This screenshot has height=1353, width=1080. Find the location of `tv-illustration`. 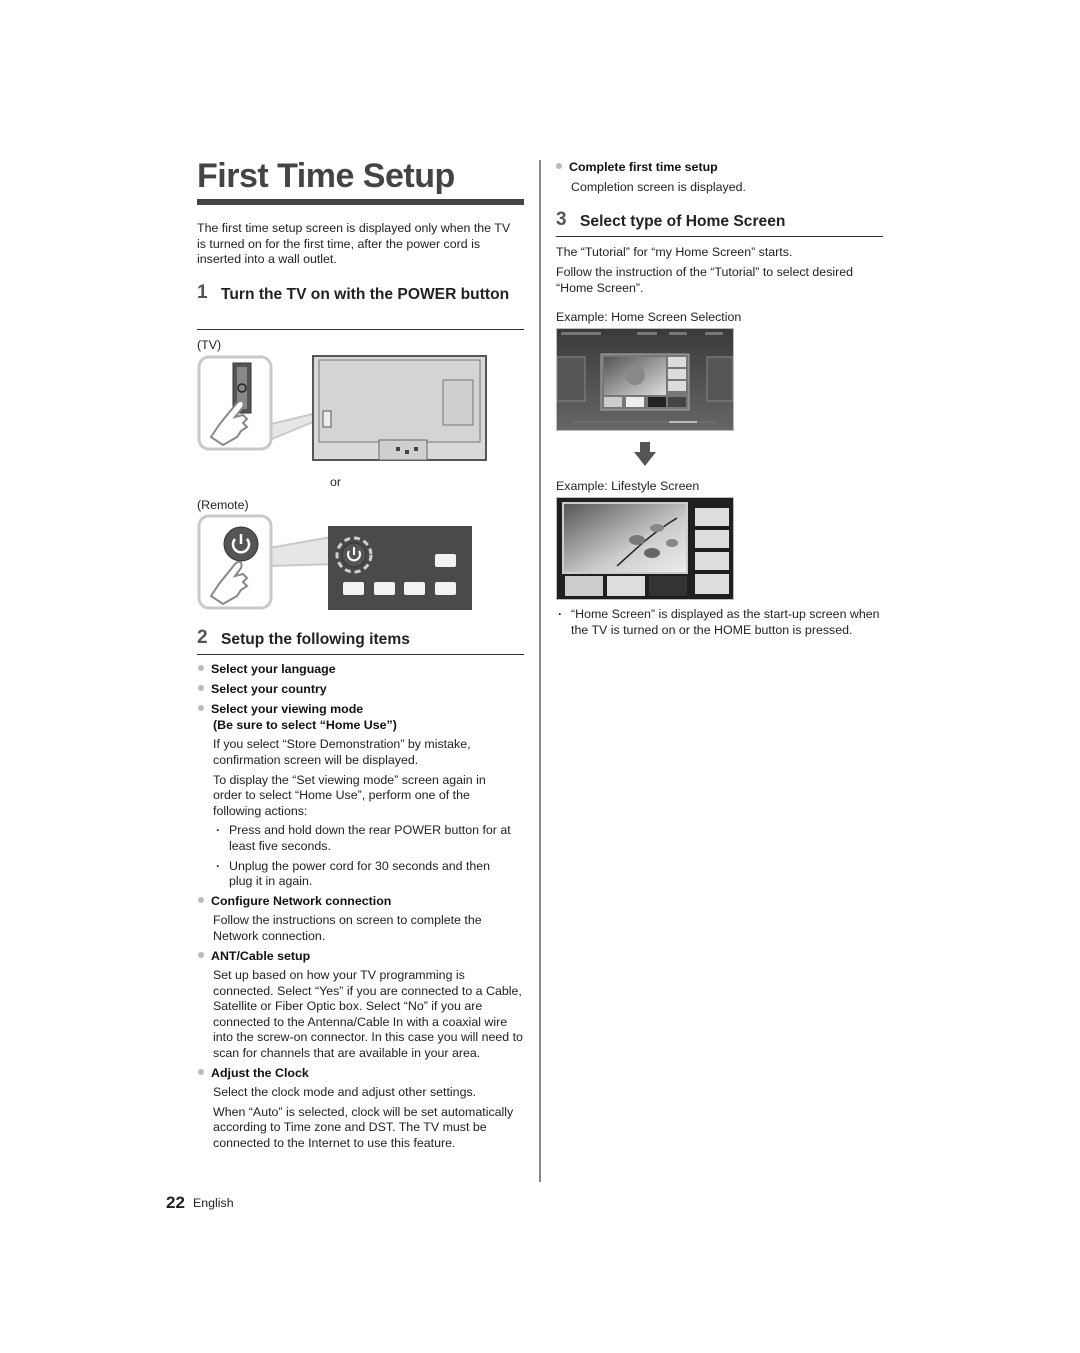

tv-illustration is located at coordinates (344, 409).